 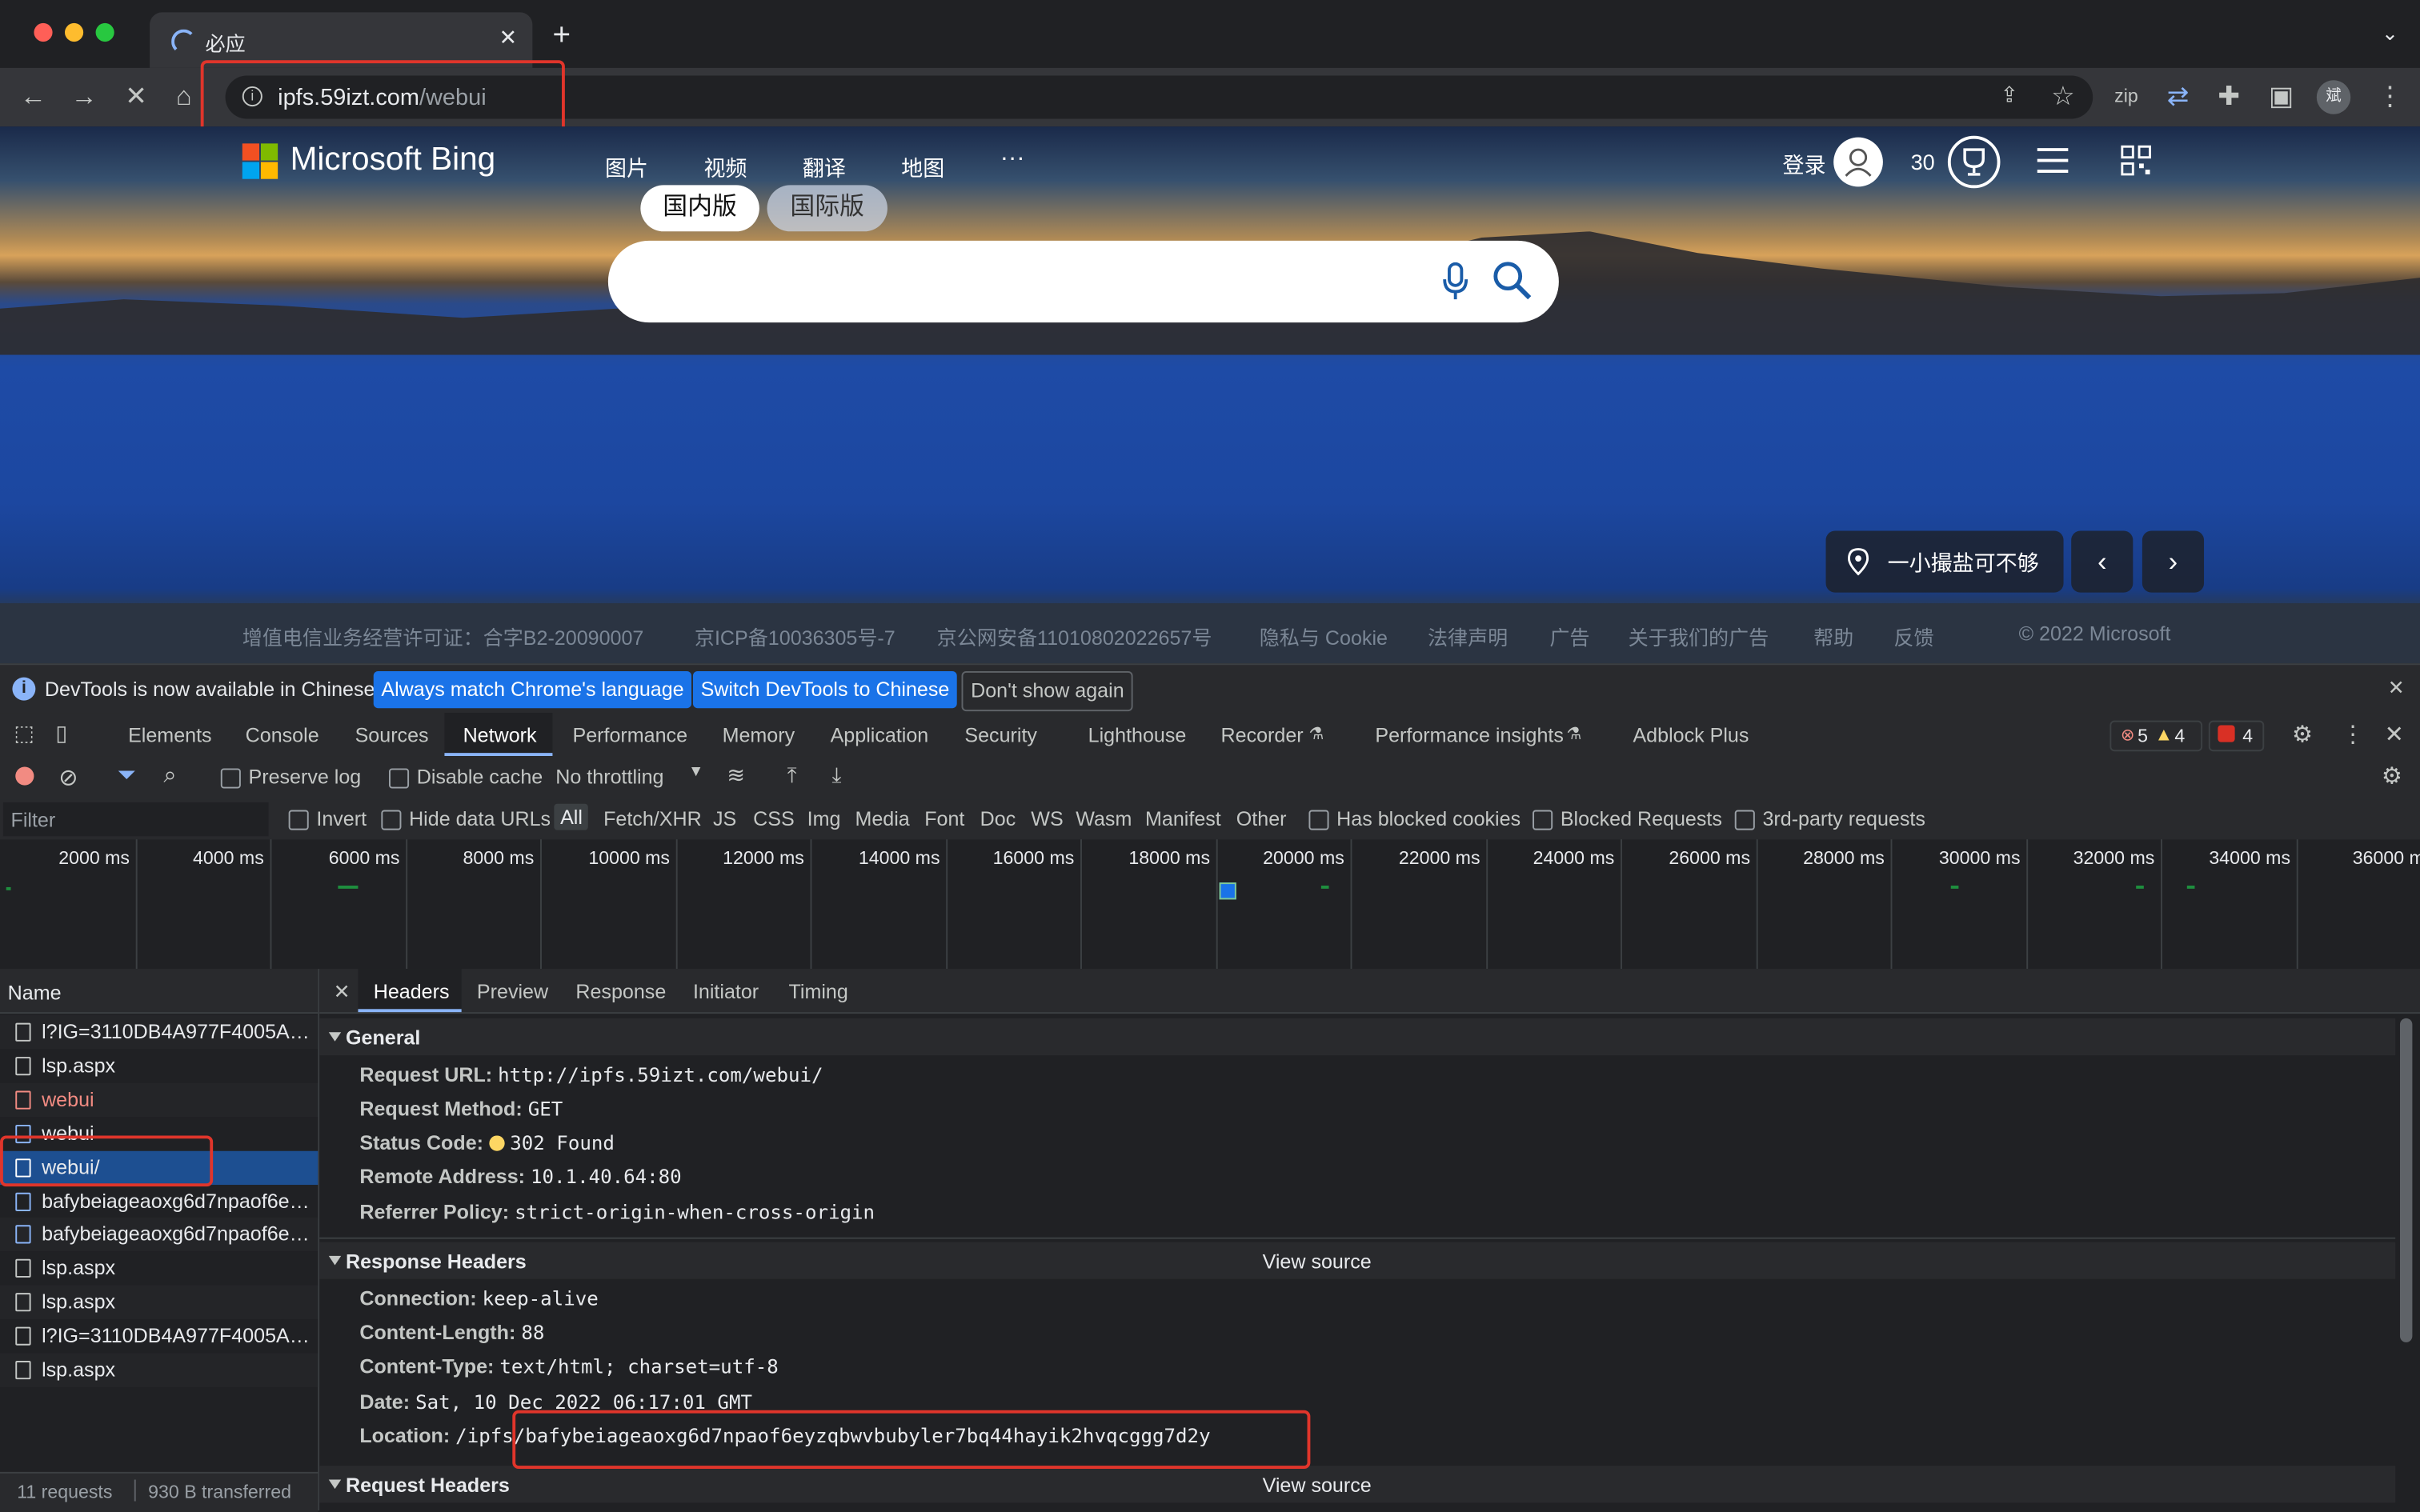 I want to click on request-headers-section-header: Request Headers View source, so click(x=1357, y=1484).